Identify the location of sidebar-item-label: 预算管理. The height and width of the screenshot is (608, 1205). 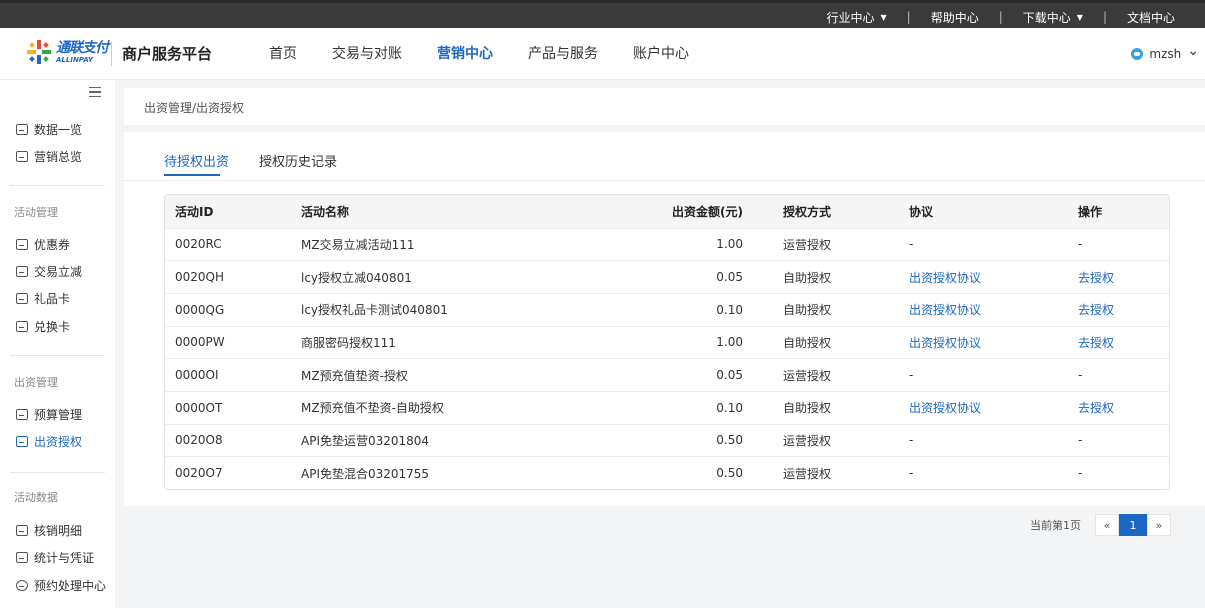
(58, 414).